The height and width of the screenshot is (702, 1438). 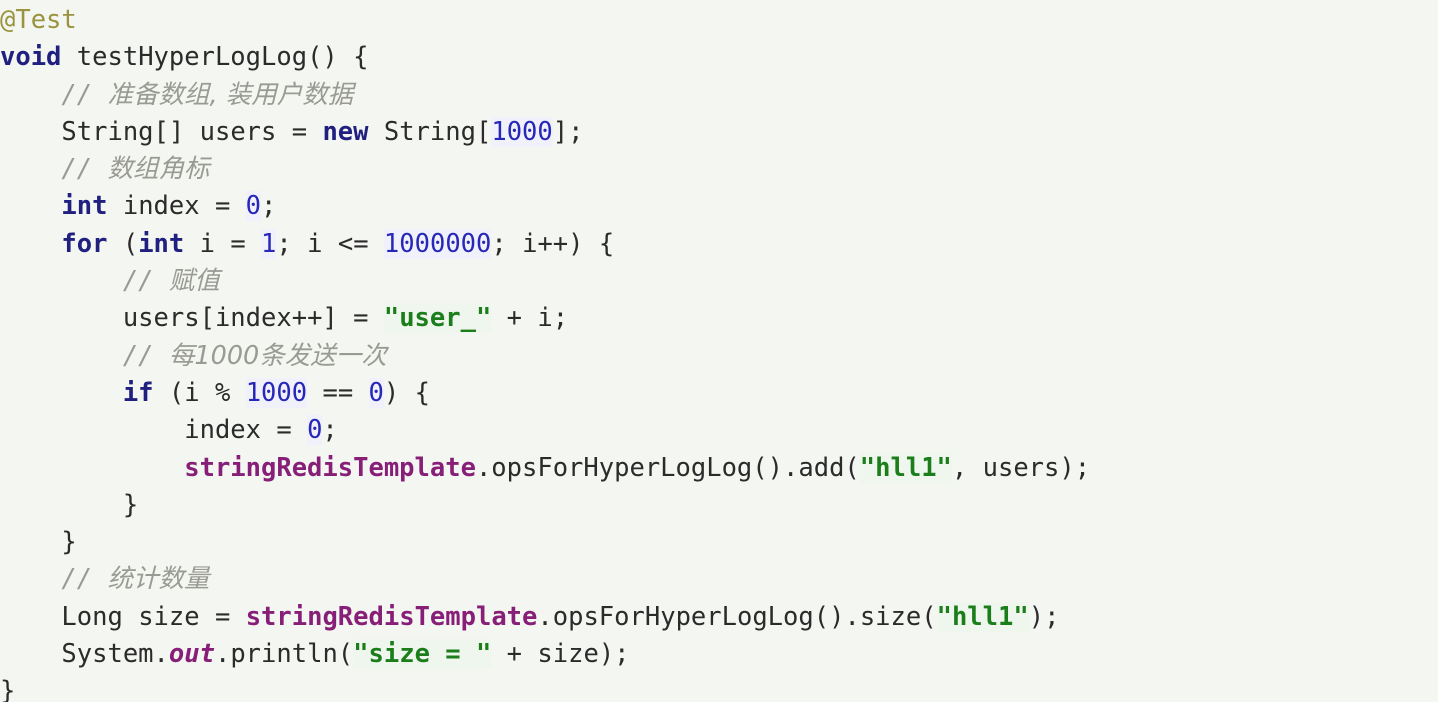 What do you see at coordinates (330, 467) in the screenshot?
I see `code-token-field: stringRedisTemplate` at bounding box center [330, 467].